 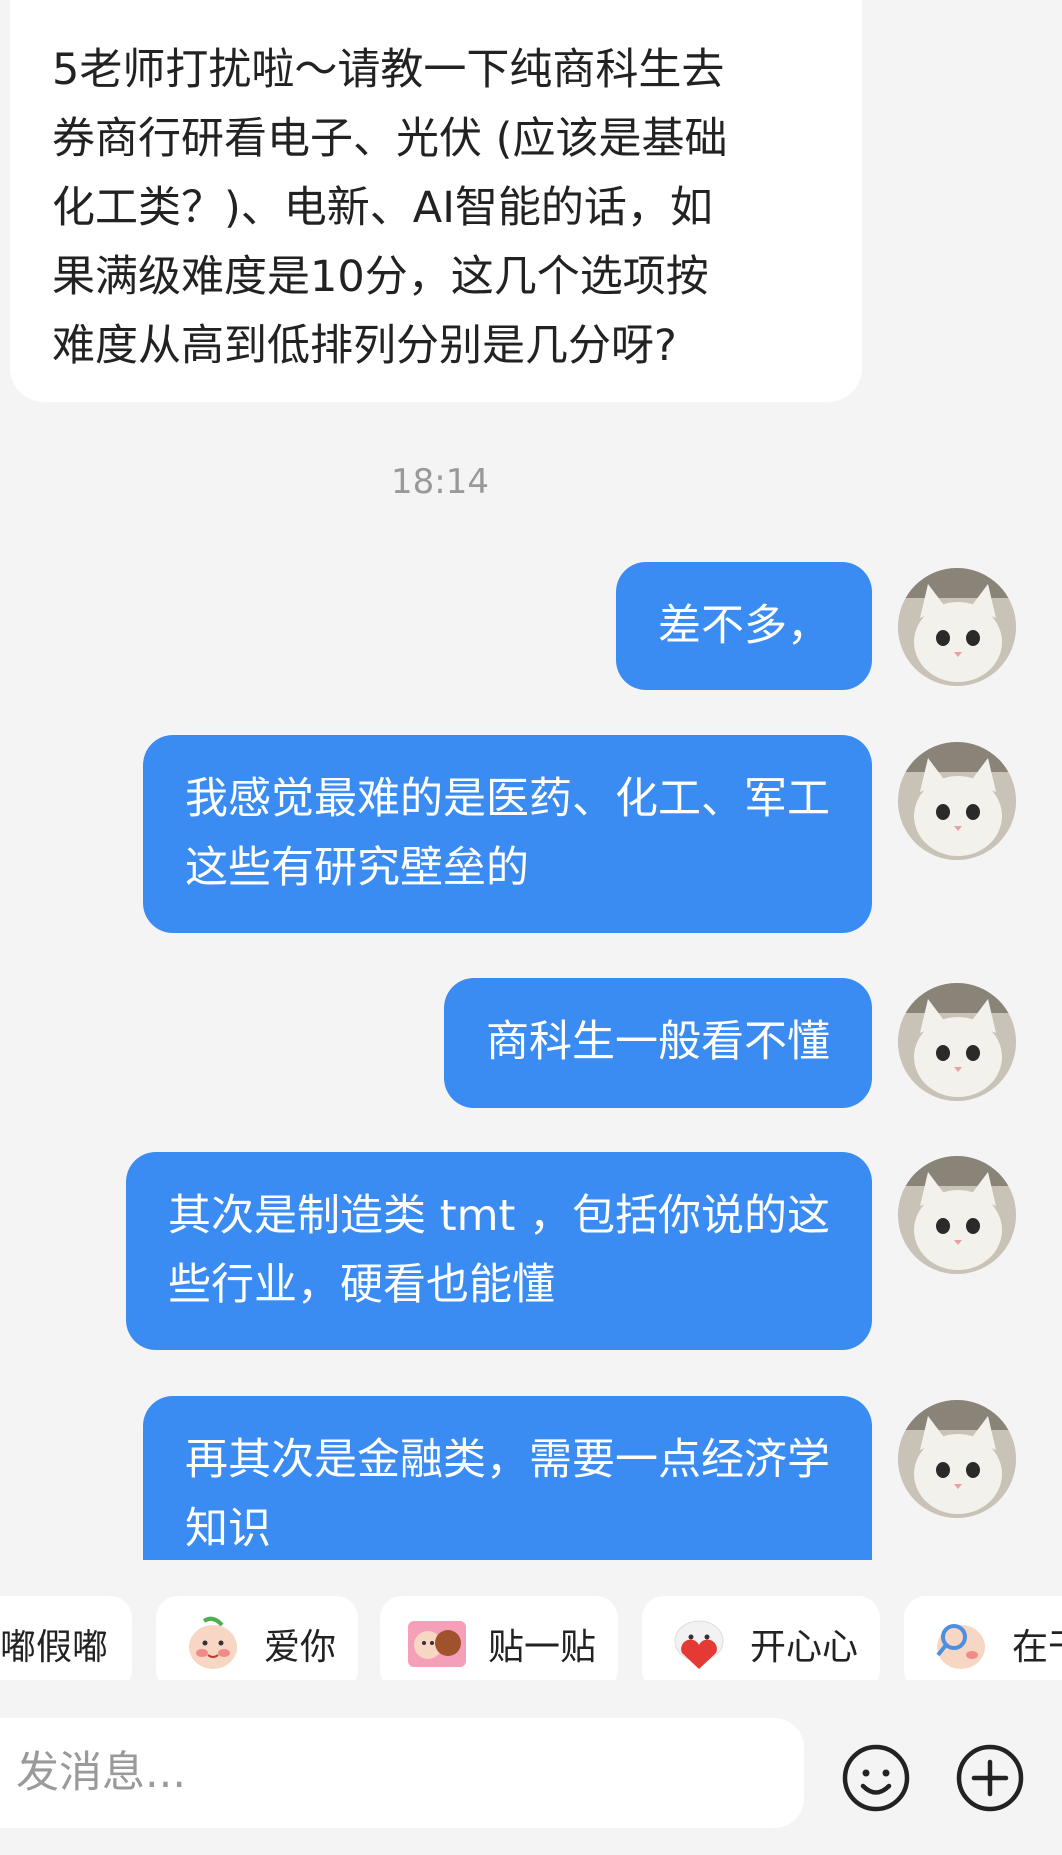 What do you see at coordinates (388, 70) in the screenshot?
I see `message-text-line: 5老师打扰啦～请教一下纯商科生去` at bounding box center [388, 70].